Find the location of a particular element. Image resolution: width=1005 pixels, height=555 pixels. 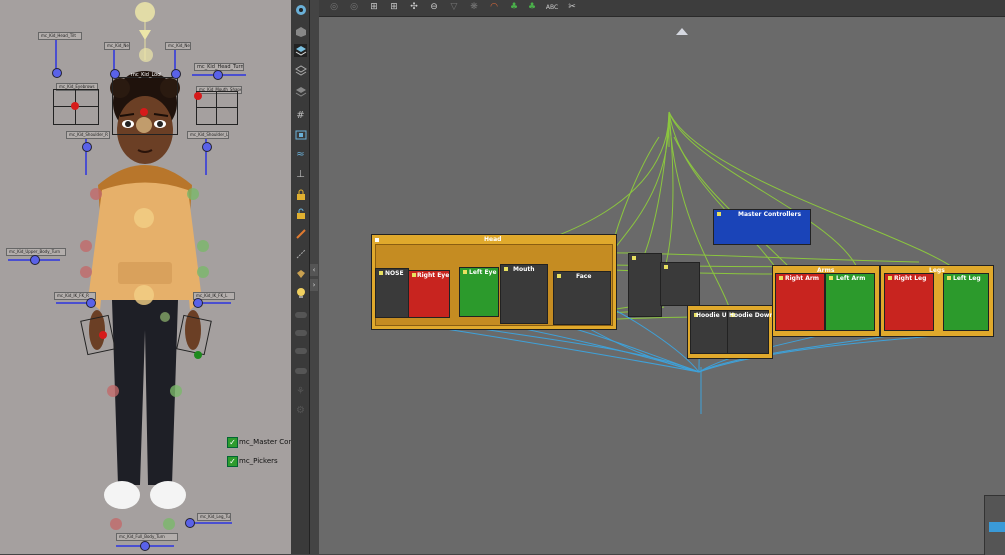

collapse-left-arrow-icon: ‹ is located at coordinates (314, 270).